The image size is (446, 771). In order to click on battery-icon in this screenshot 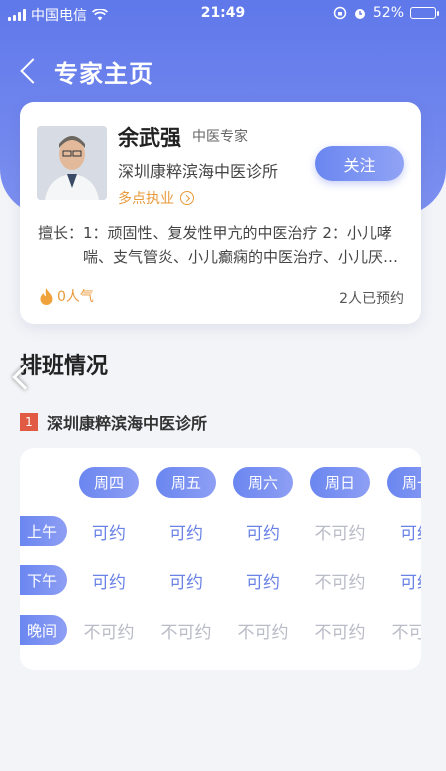, I will do `click(424, 13)`.